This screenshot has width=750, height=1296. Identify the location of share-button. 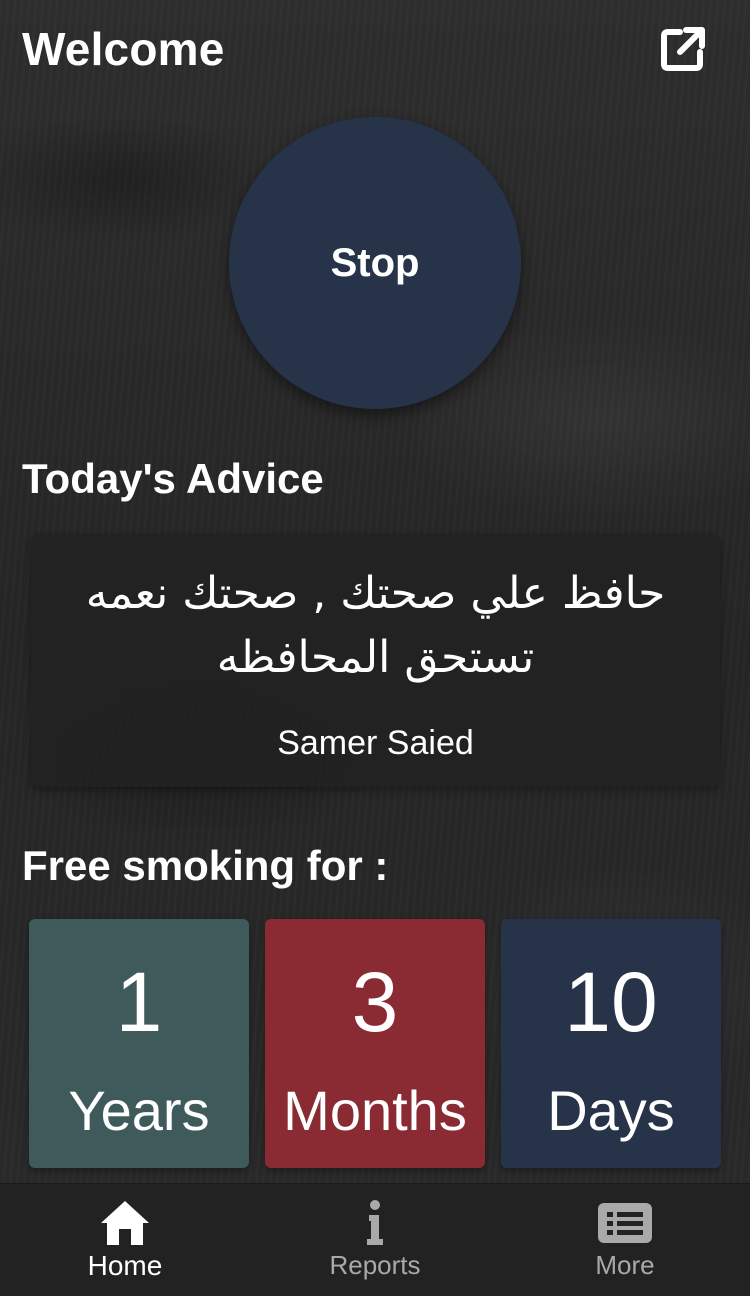
(683, 49).